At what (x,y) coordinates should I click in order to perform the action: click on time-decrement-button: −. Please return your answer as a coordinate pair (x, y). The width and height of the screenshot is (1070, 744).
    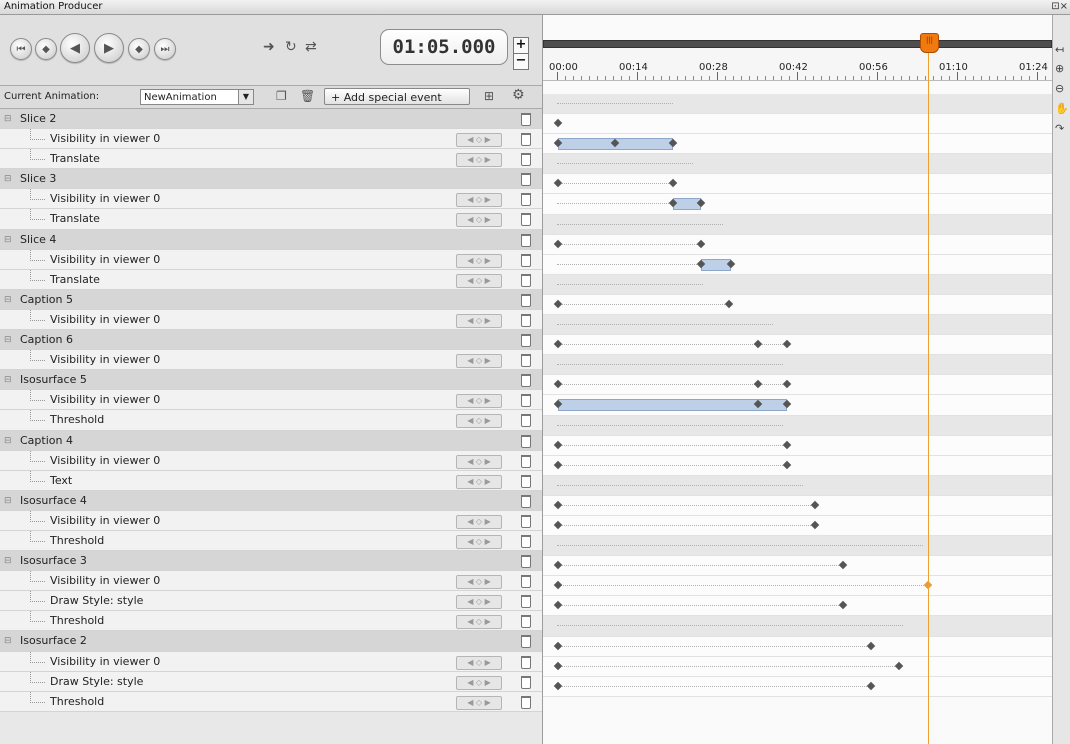
    Looking at the image, I should click on (521, 61).